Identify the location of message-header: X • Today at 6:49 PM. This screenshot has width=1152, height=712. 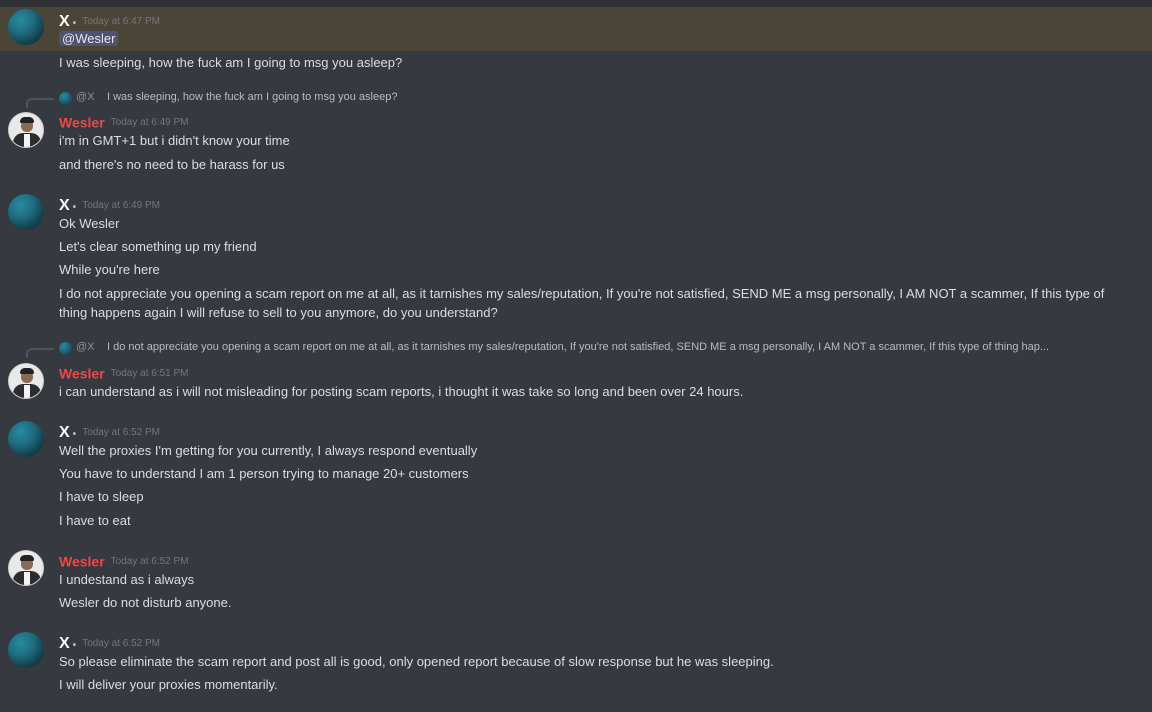
(110, 204).